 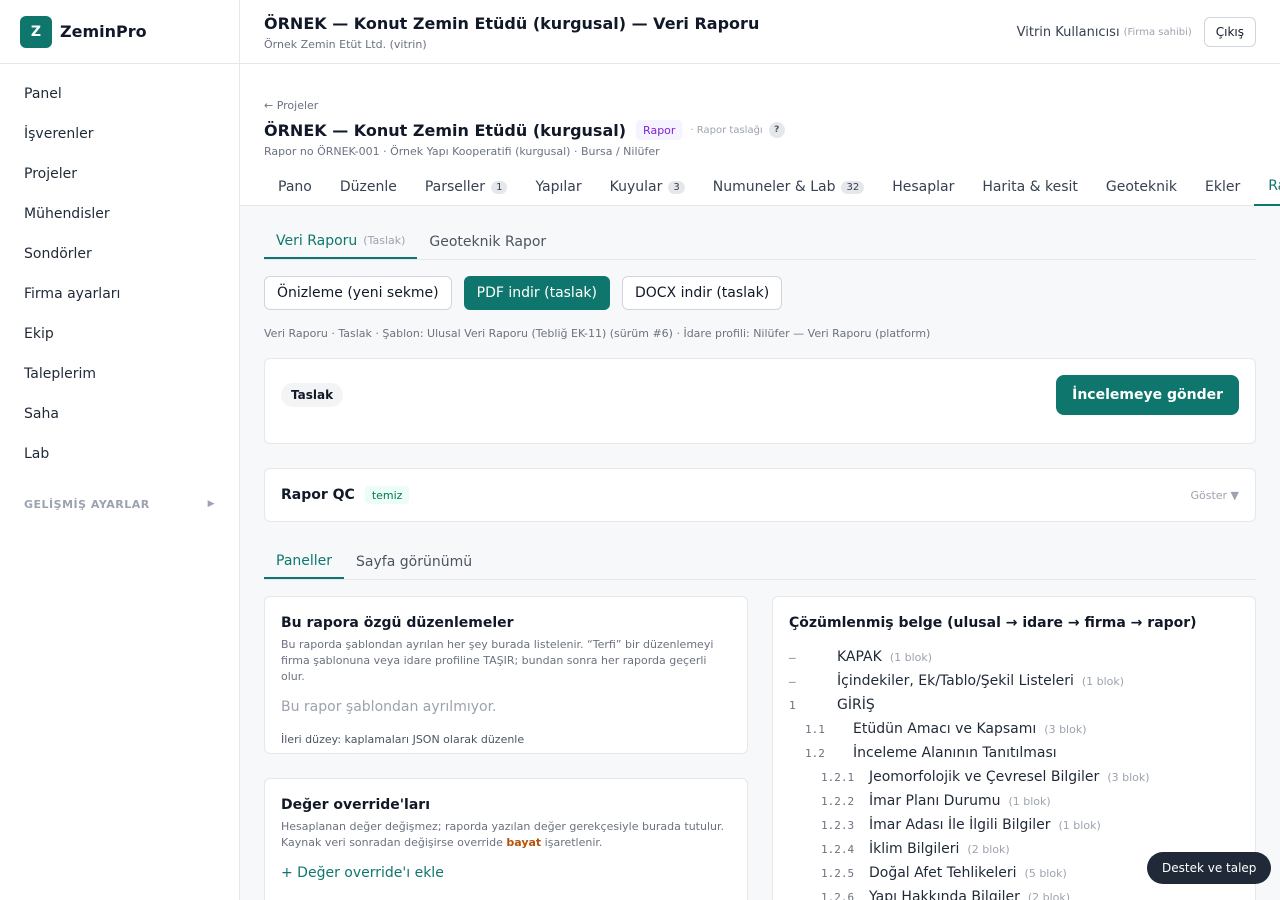 I want to click on tab-geoteknik: Geoteknik, so click(x=1141, y=187).